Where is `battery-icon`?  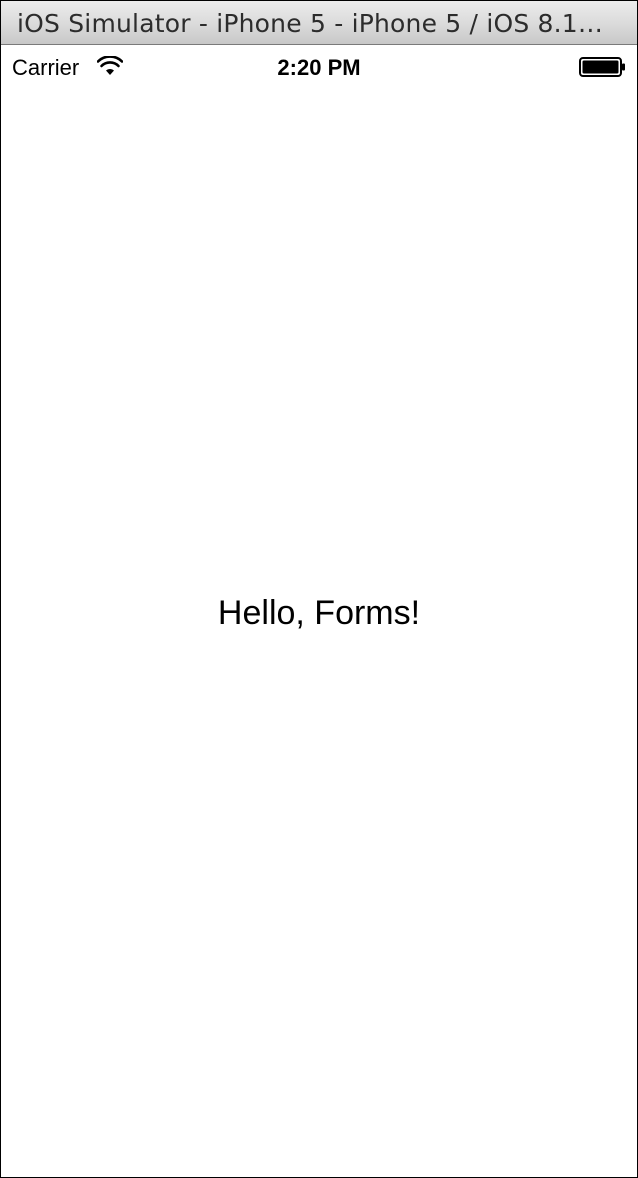
battery-icon is located at coordinates (602, 67).